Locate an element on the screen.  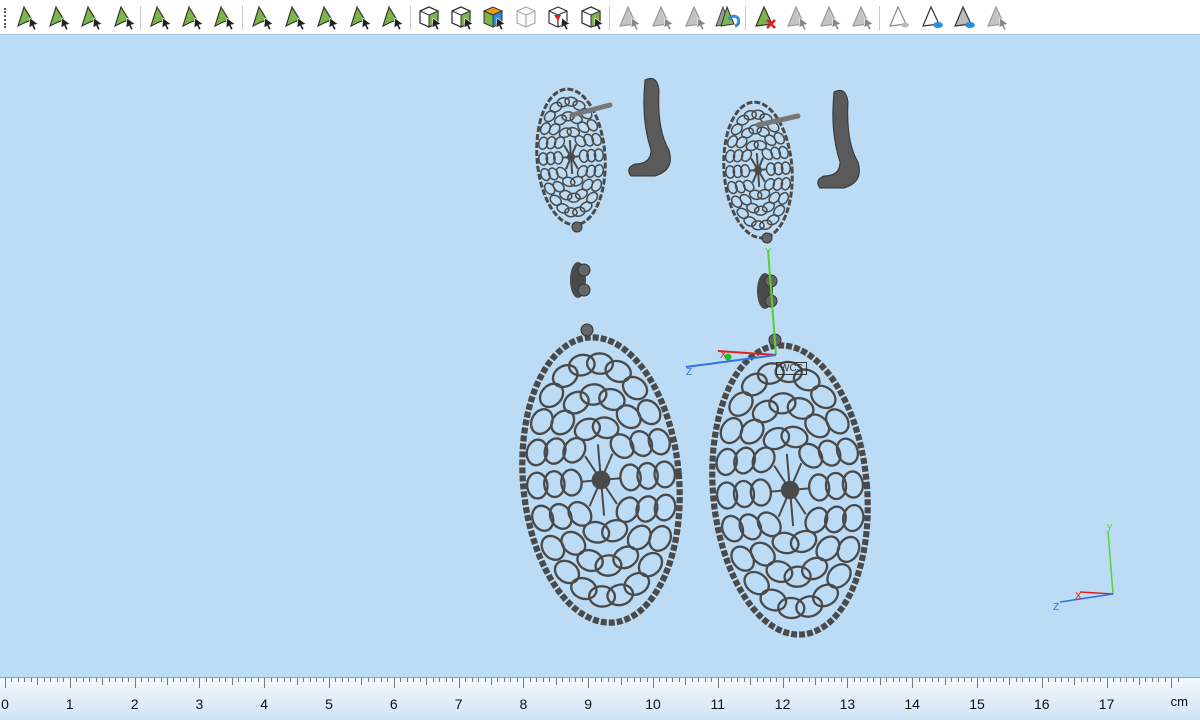
cube-ghost-button is located at coordinates (527, 17).